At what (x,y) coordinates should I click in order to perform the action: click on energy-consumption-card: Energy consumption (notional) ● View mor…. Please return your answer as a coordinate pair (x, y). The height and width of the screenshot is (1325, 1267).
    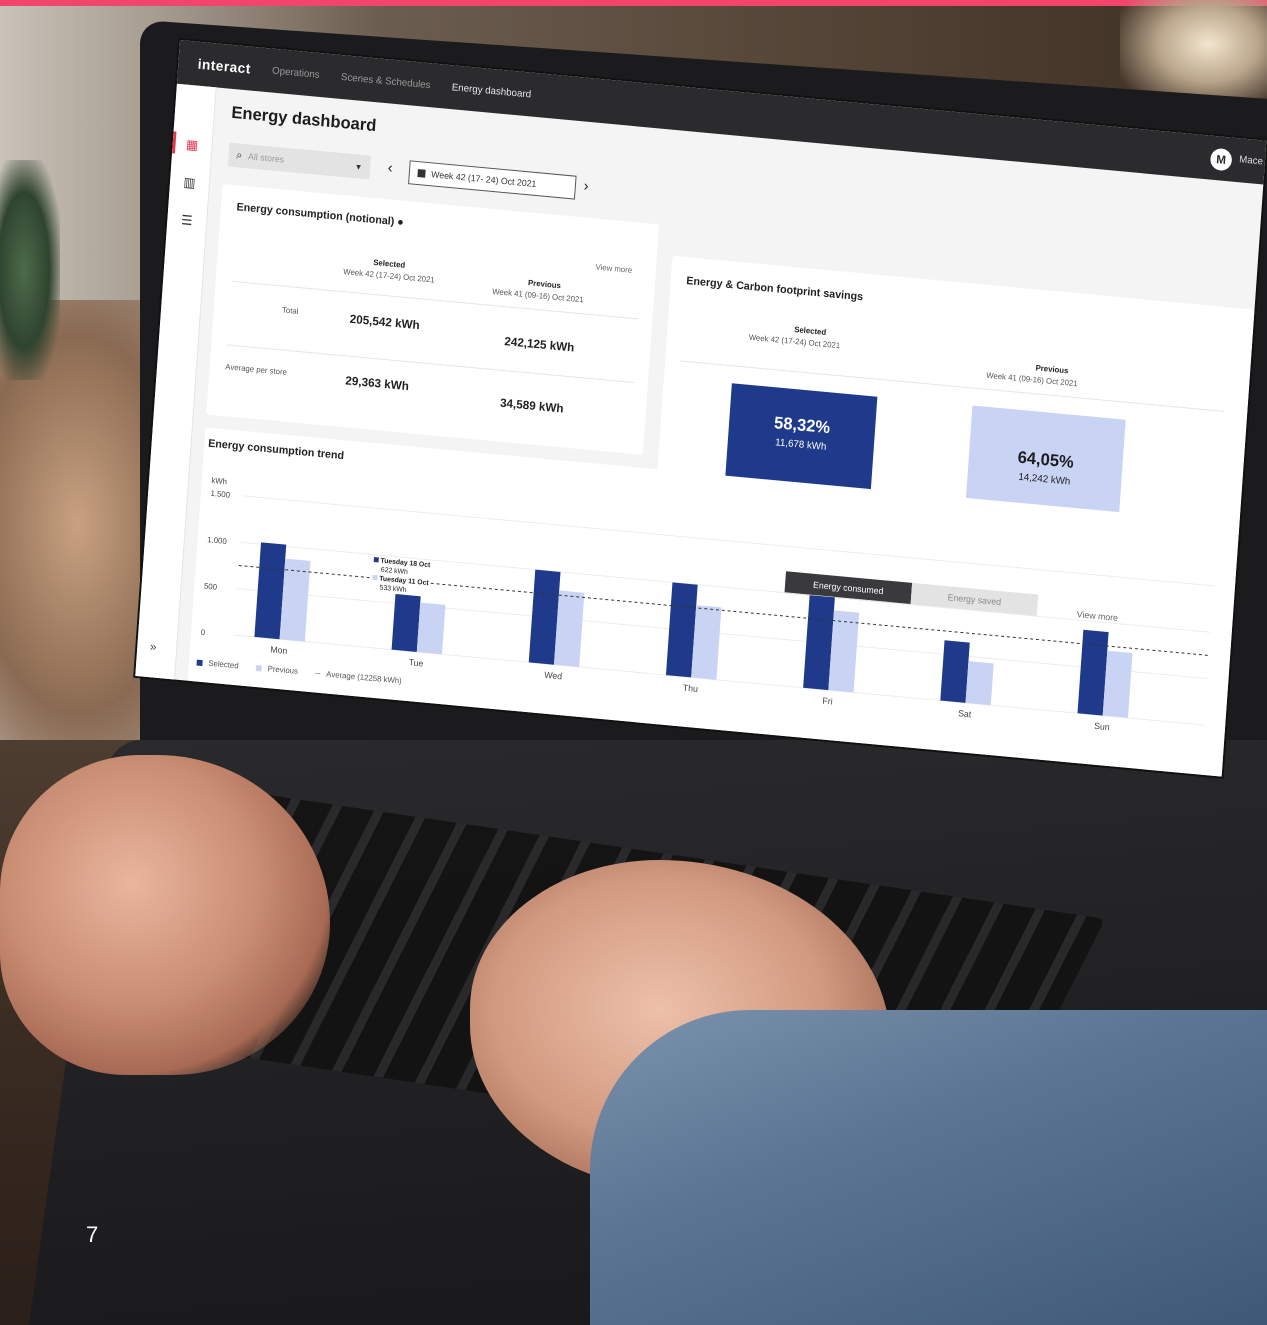
    Looking at the image, I should click on (433, 319).